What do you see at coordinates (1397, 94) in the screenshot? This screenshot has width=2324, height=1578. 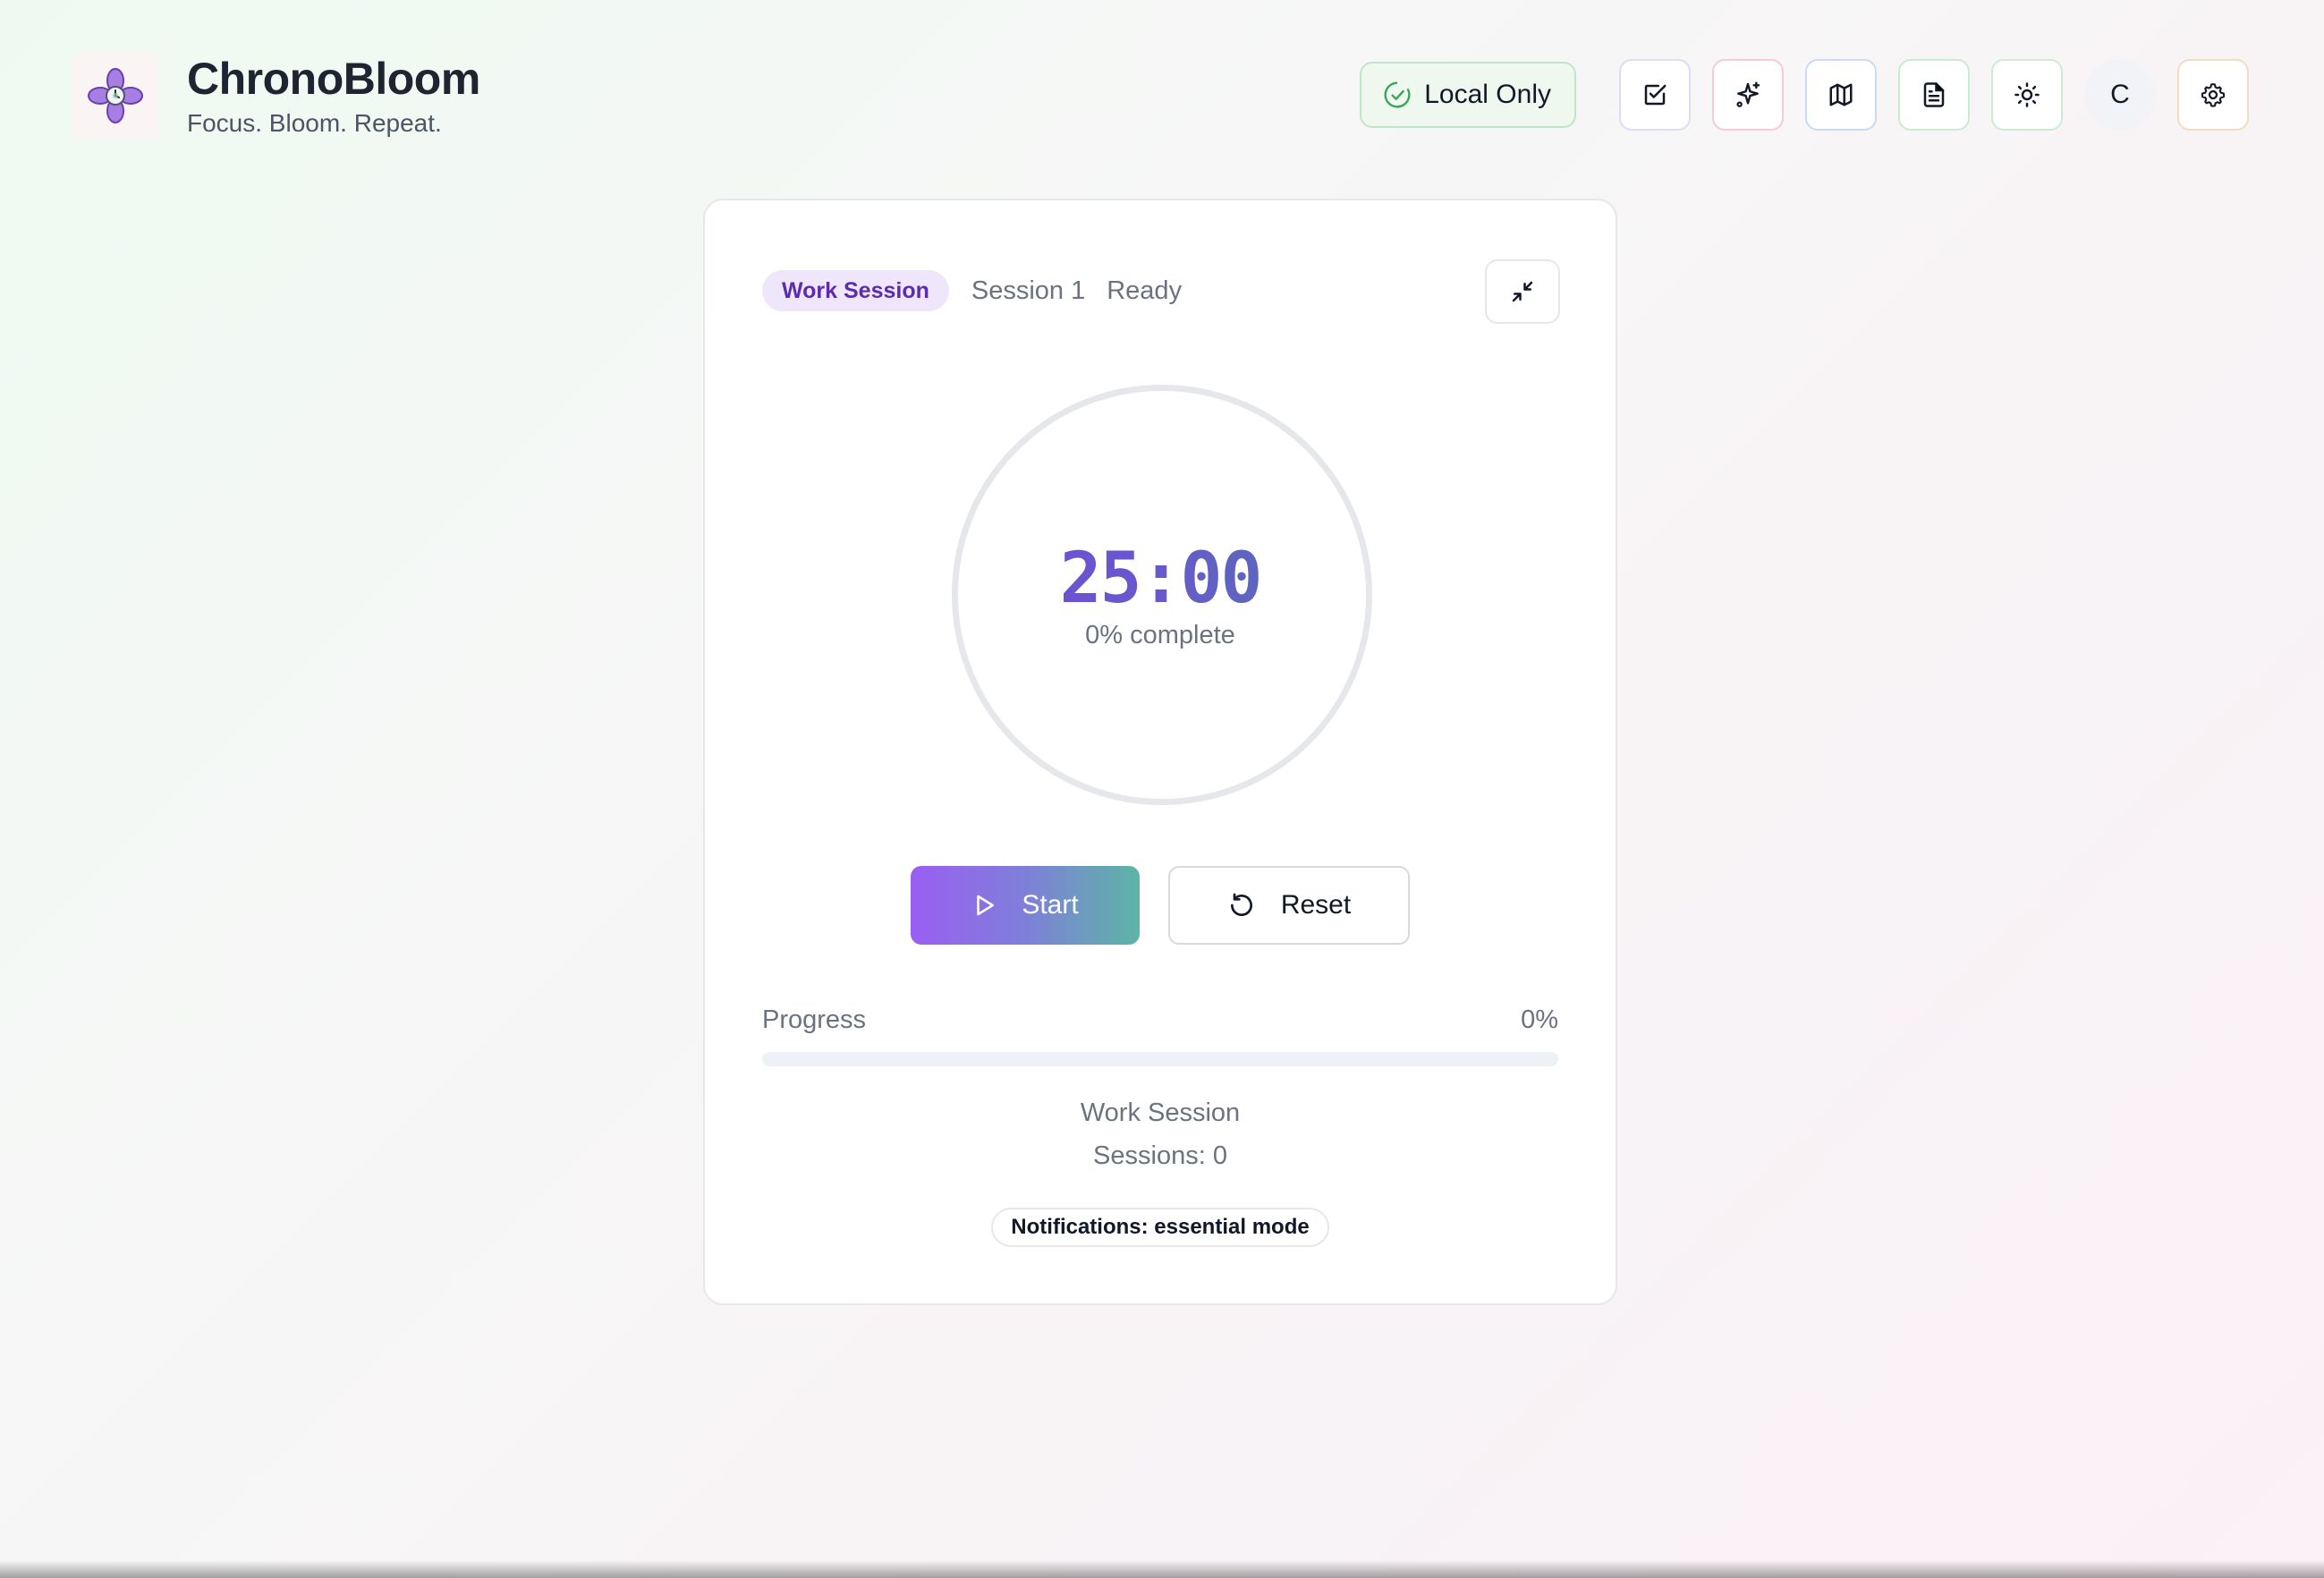 I see `check-circle-icon` at bounding box center [1397, 94].